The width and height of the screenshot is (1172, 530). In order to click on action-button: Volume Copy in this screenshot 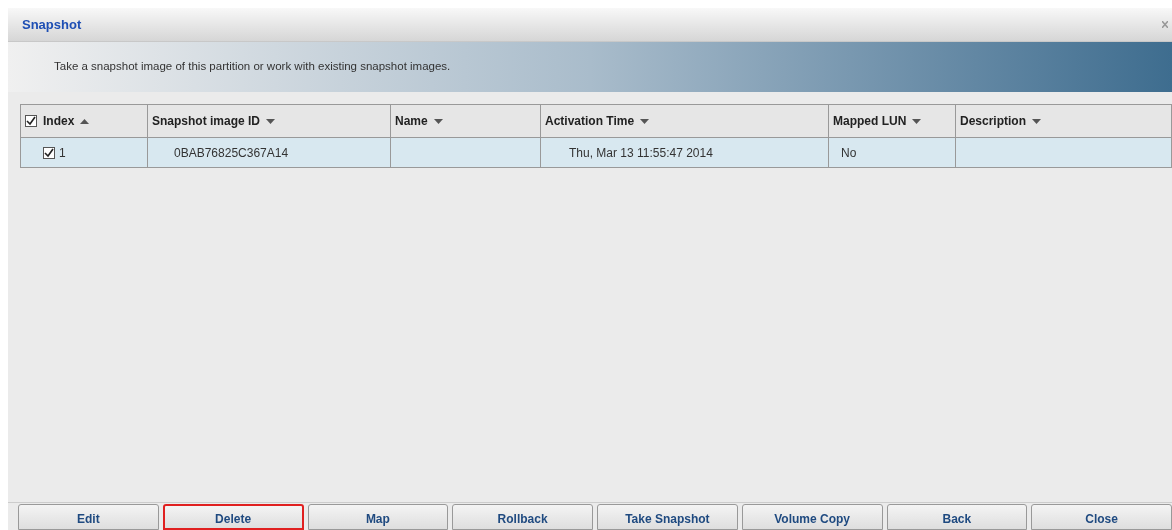, I will do `click(812, 517)`.